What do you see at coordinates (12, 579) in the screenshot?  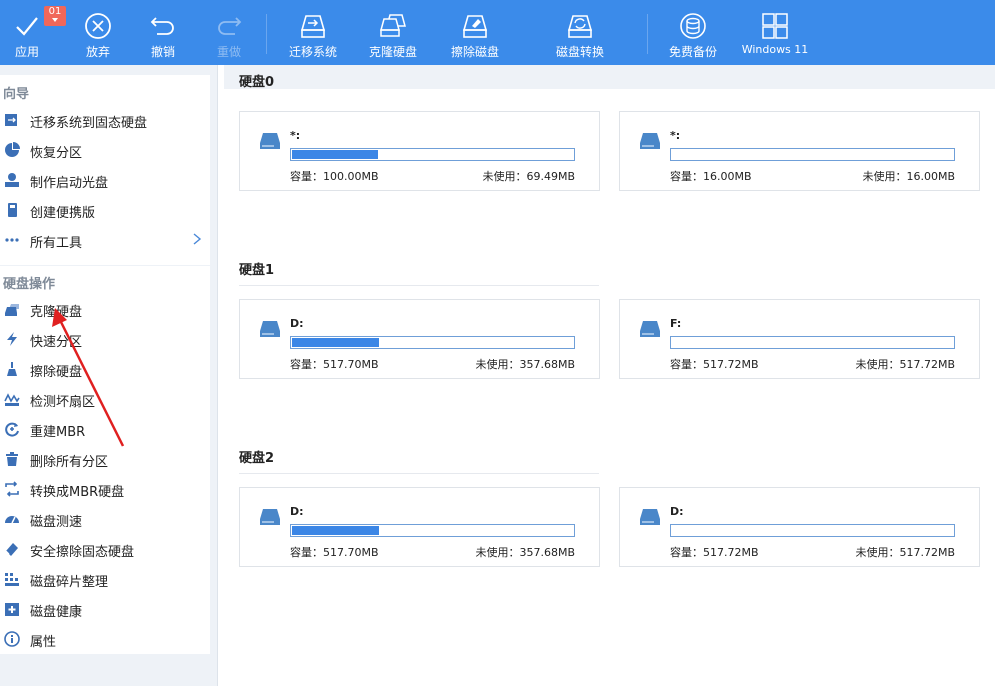 I see `defrag-icon` at bounding box center [12, 579].